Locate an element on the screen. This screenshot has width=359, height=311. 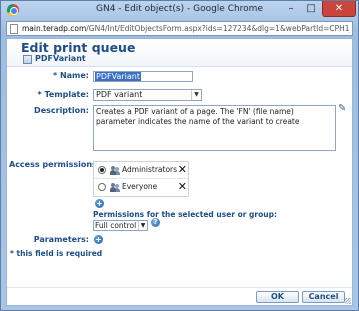
permission-row-everyone: Everyone ✕ is located at coordinates (141, 187).